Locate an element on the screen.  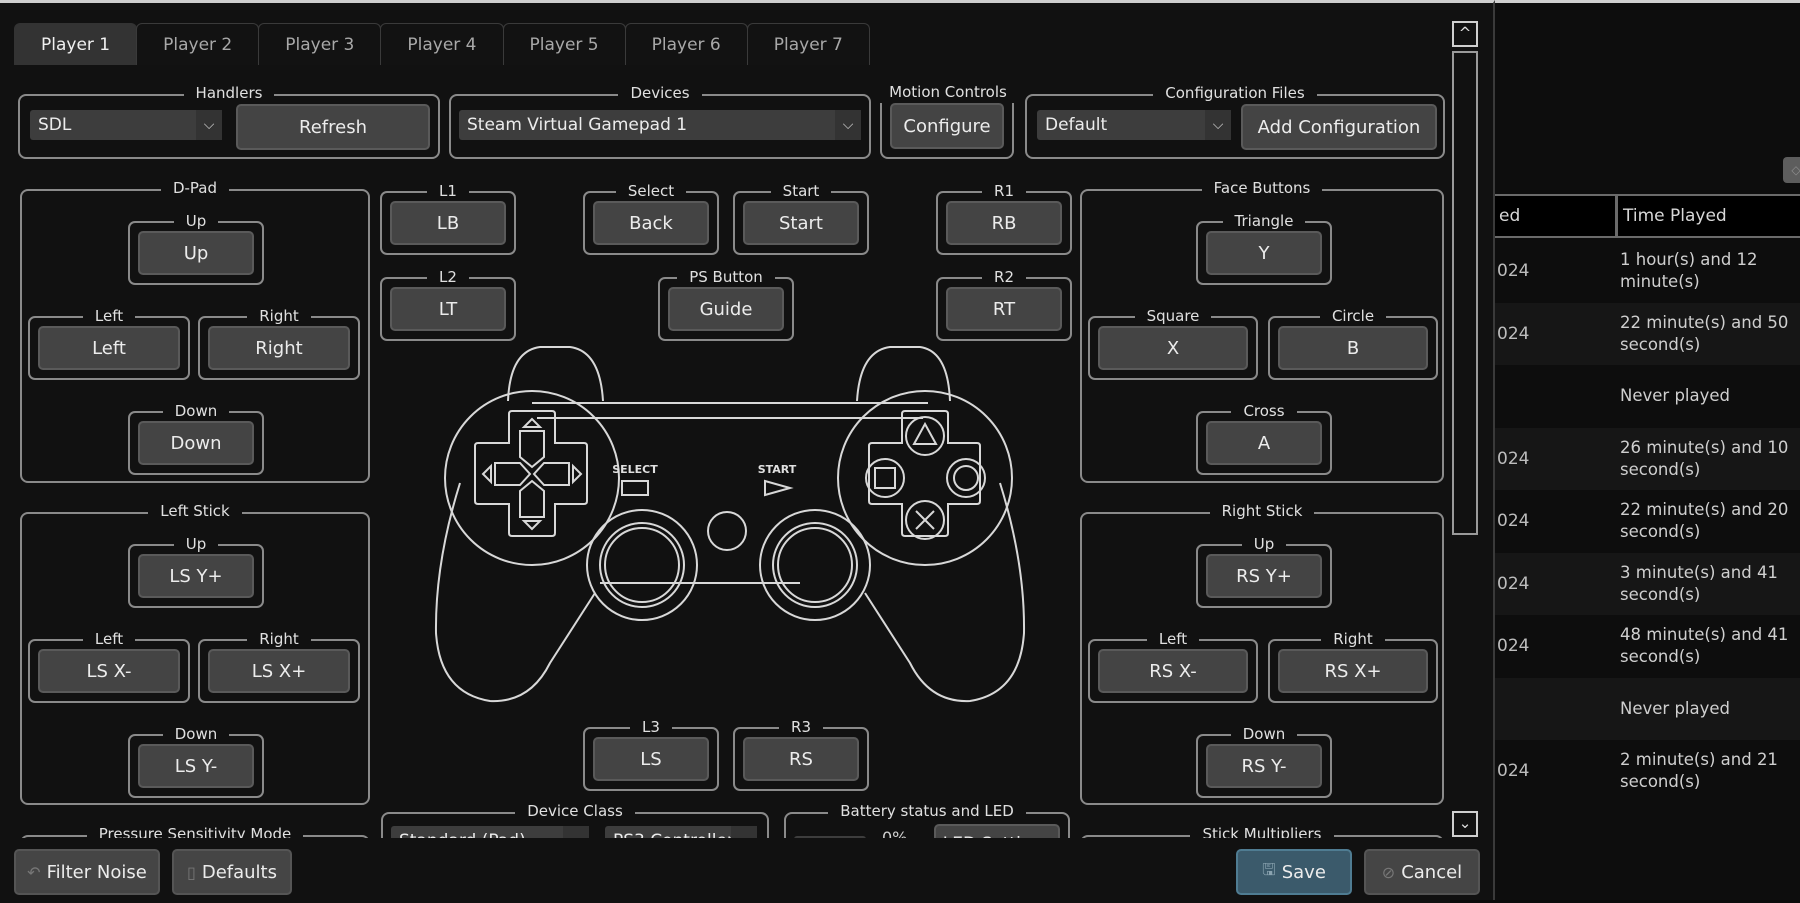
cancel-button: ⊘ Cancel is located at coordinates (1422, 872).